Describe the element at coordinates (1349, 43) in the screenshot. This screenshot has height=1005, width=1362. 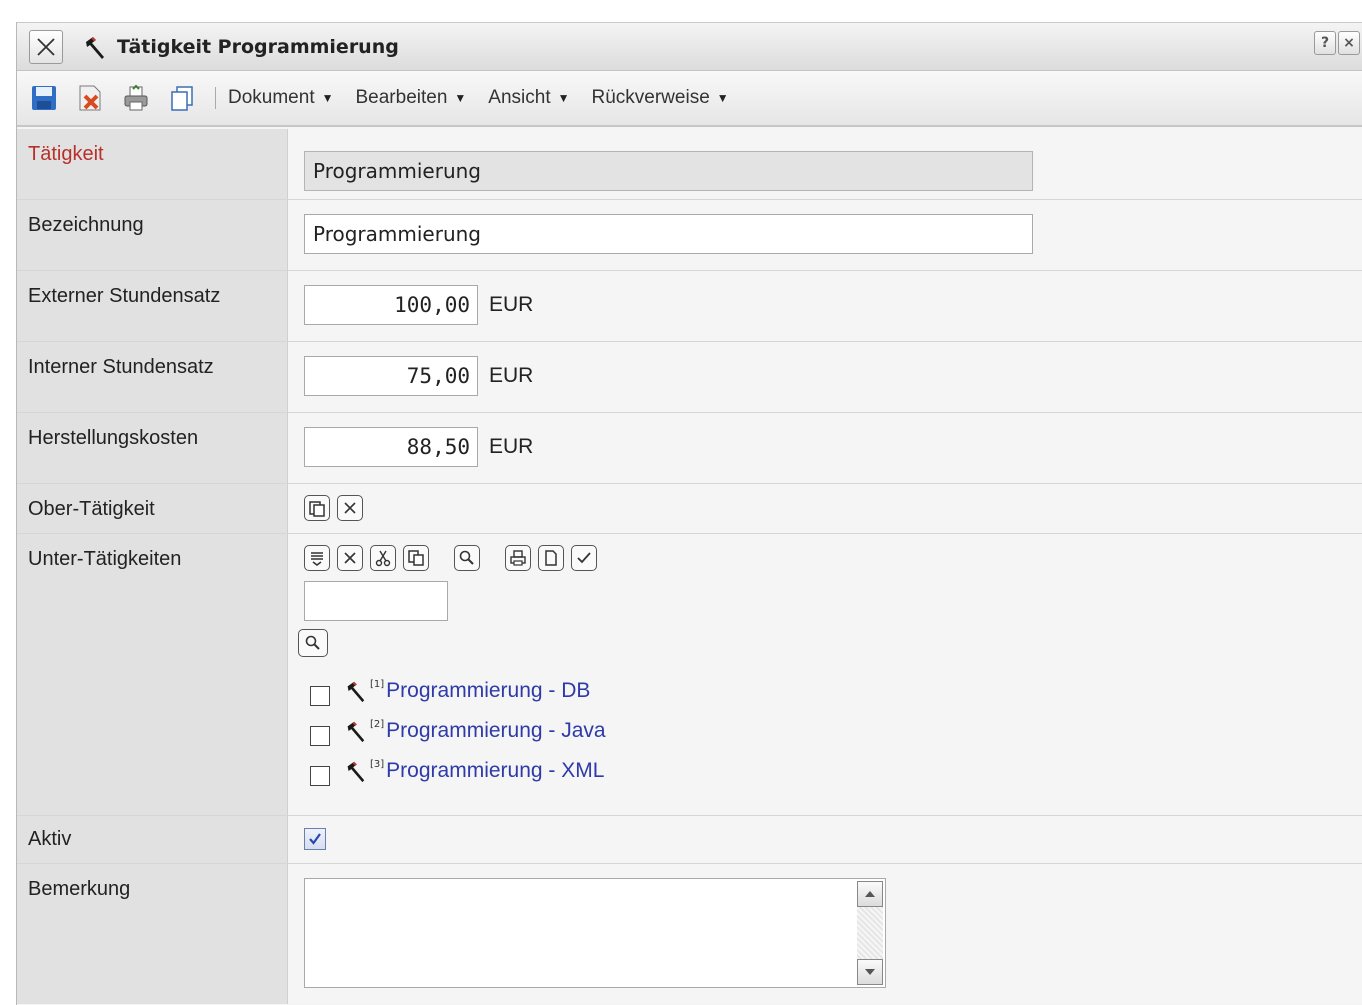
I see `window-close-button: ×` at that location.